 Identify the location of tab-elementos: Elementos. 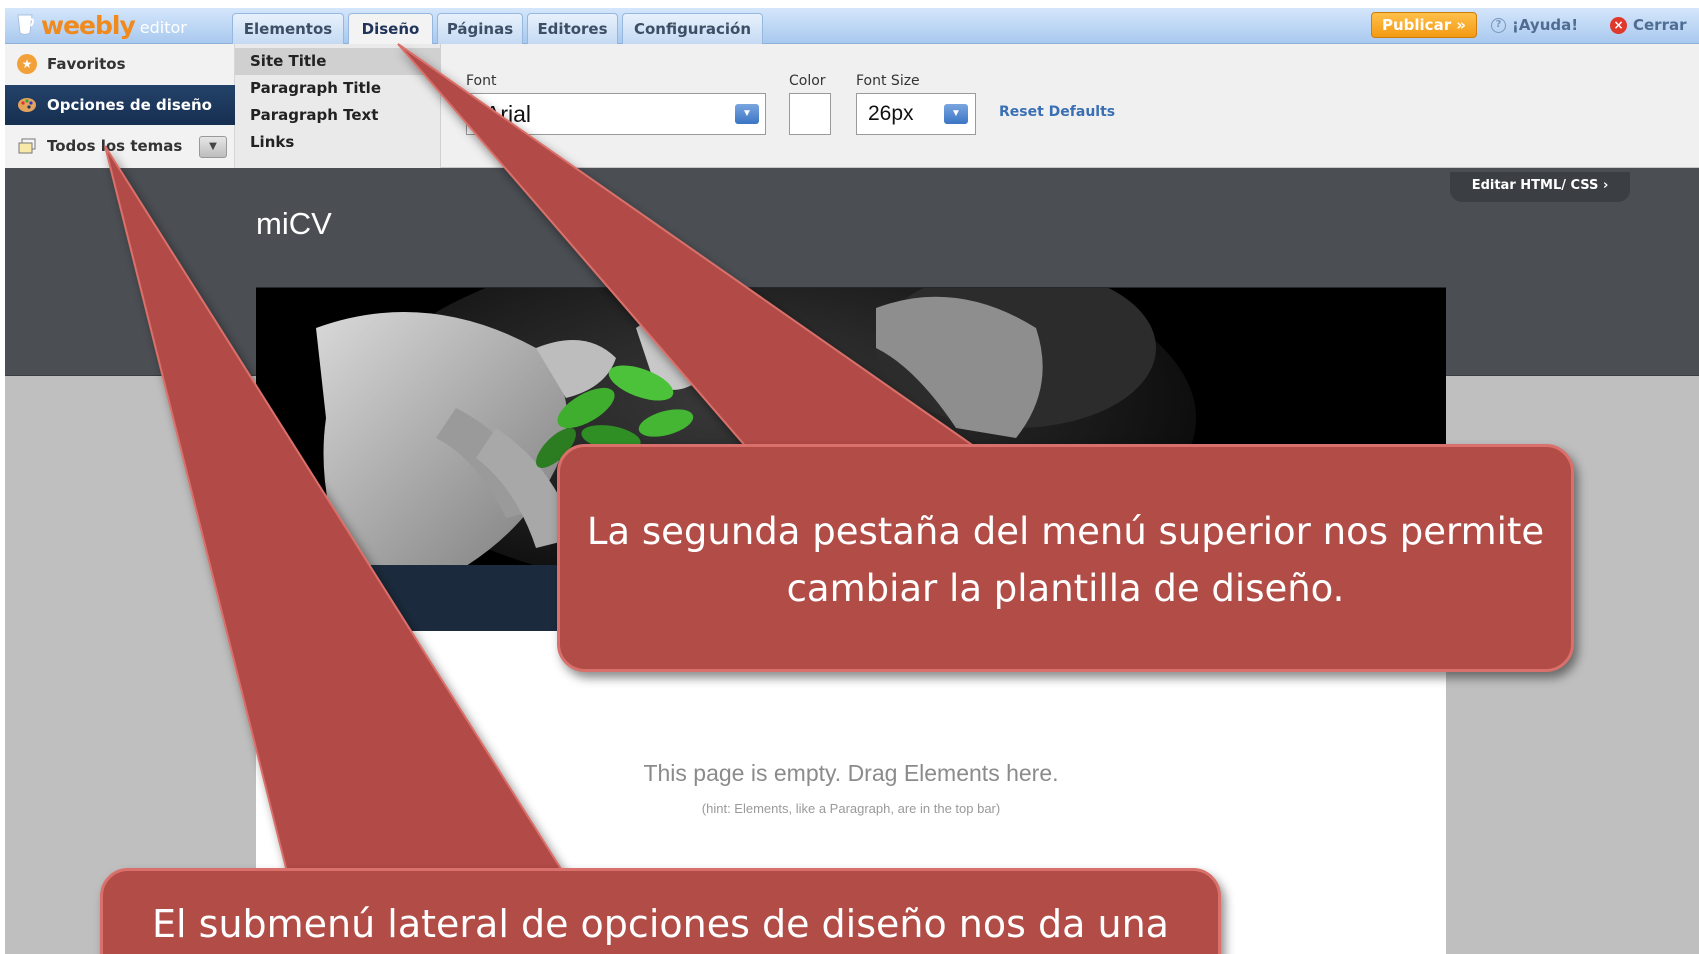
(288, 28).